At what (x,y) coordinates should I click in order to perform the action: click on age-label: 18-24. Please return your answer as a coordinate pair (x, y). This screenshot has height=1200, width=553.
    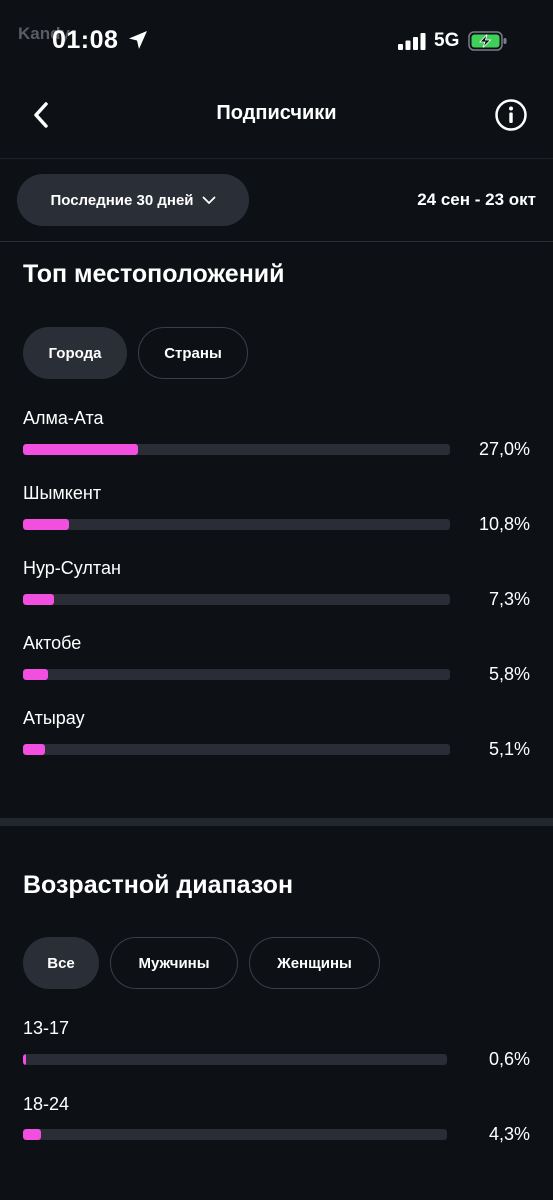
    Looking at the image, I should click on (46, 1104).